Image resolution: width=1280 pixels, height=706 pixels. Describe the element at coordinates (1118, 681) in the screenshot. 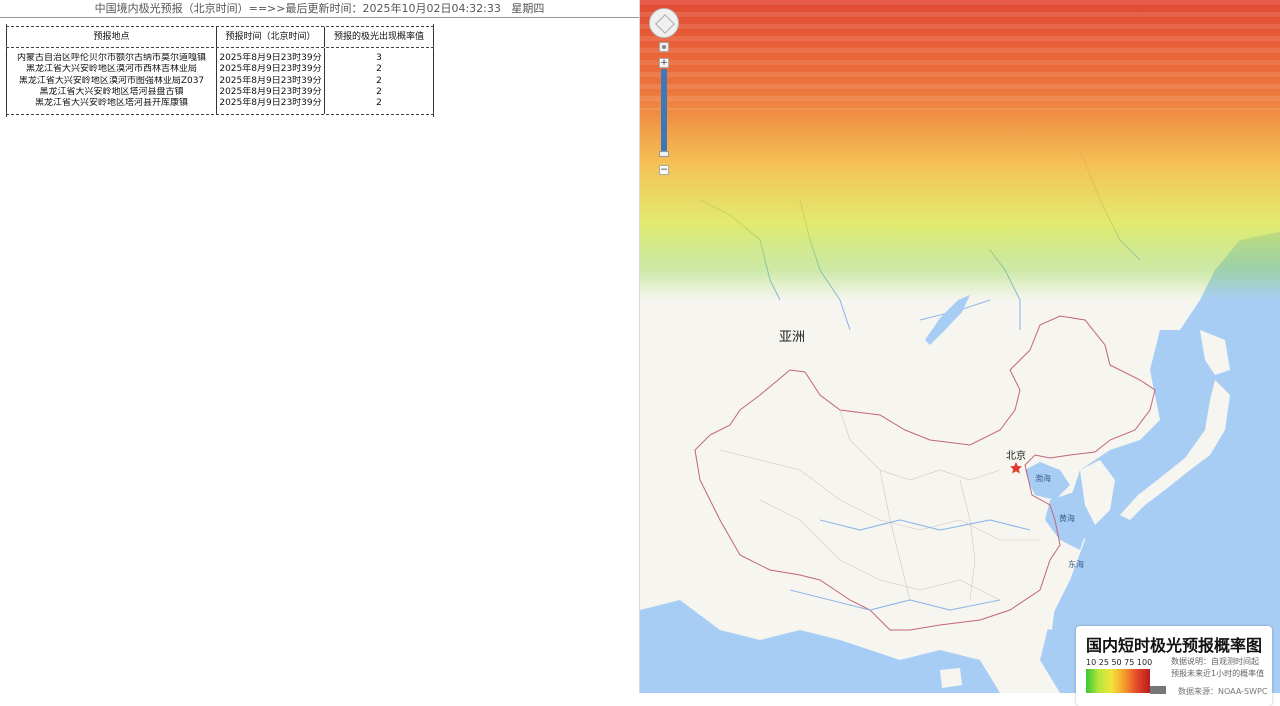

I see `legend-color-bar` at that location.